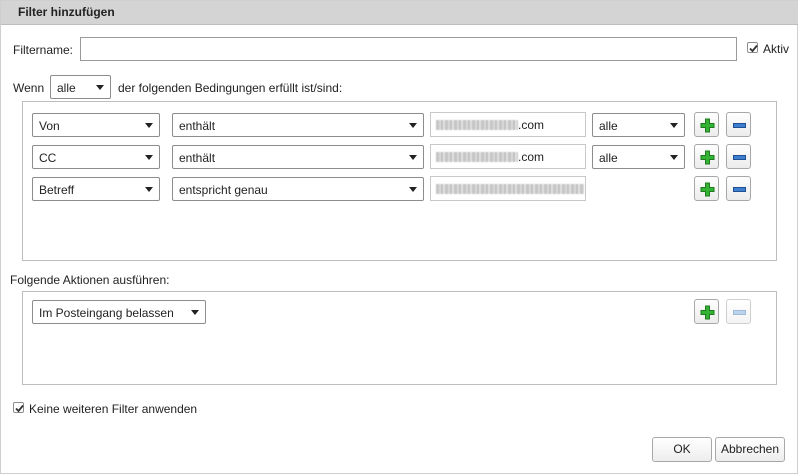  I want to click on condition-field-select: Betreff, so click(96, 189).